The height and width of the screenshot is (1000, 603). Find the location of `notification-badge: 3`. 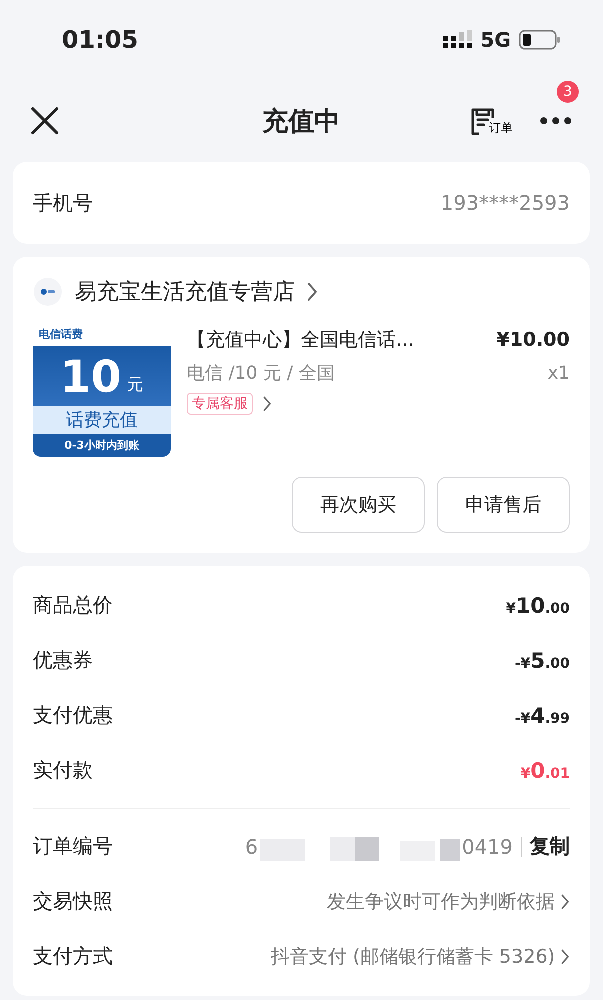

notification-badge: 3 is located at coordinates (568, 92).